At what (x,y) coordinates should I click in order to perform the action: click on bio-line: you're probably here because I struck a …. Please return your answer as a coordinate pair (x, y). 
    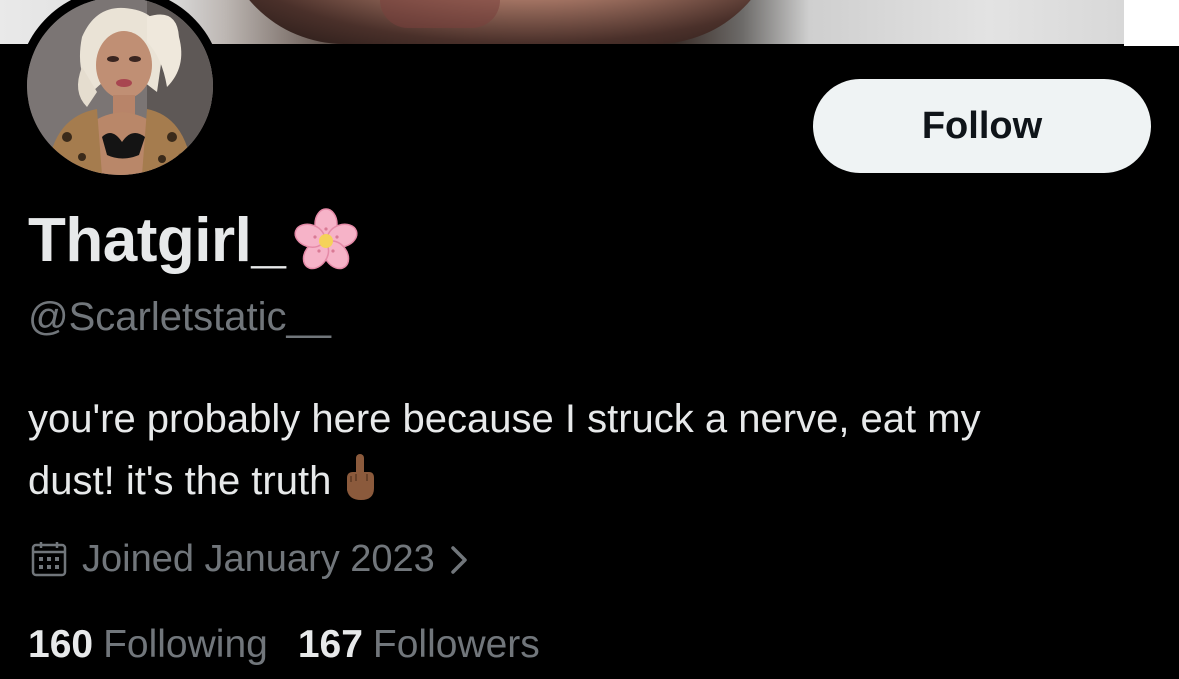
    Looking at the image, I should click on (504, 419).